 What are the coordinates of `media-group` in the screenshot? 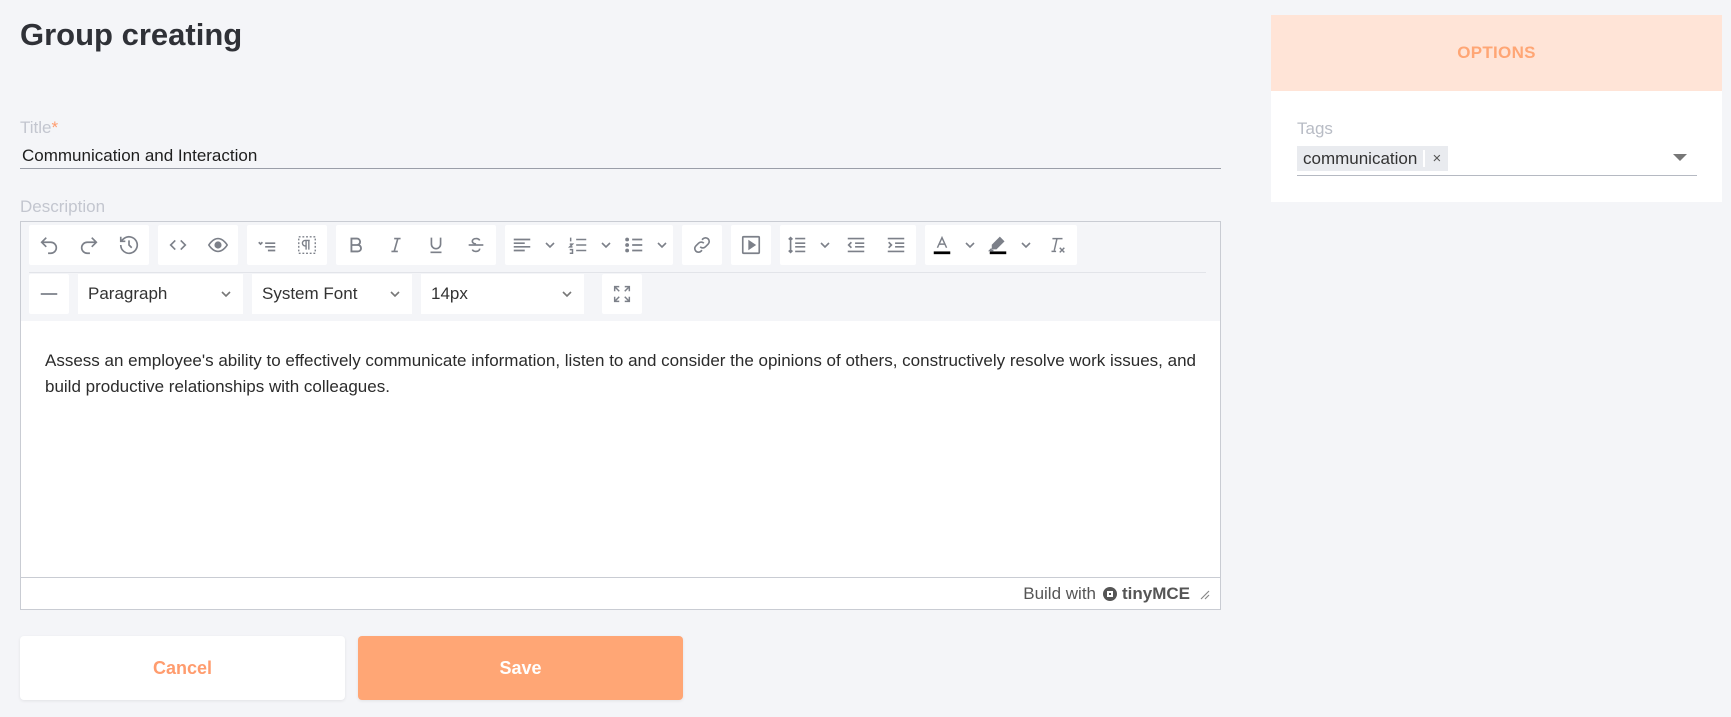 It's located at (751, 245).